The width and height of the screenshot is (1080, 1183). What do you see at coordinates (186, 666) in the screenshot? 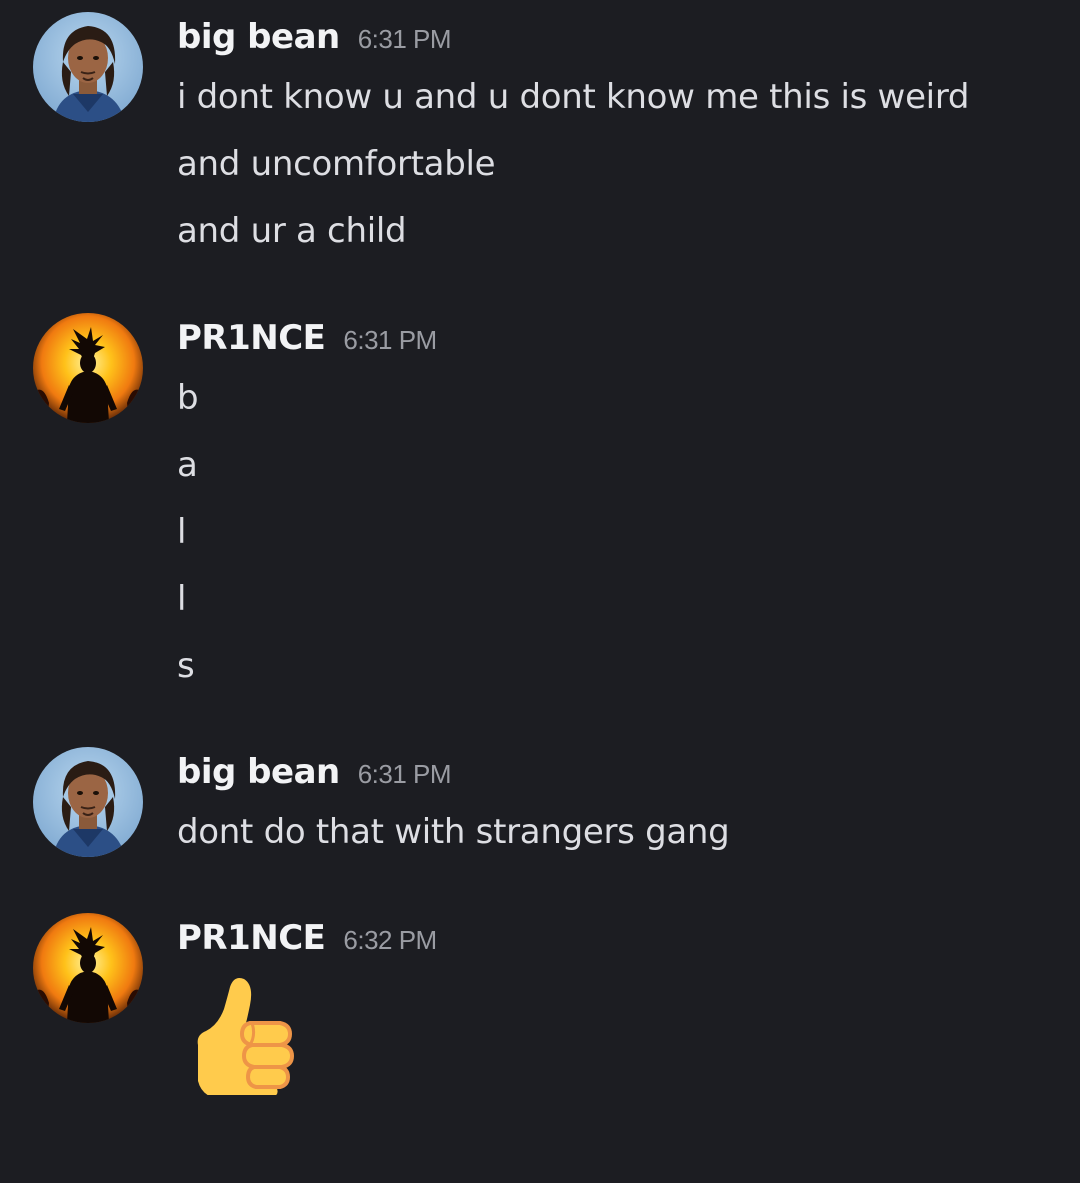
I see `message-text: s` at bounding box center [186, 666].